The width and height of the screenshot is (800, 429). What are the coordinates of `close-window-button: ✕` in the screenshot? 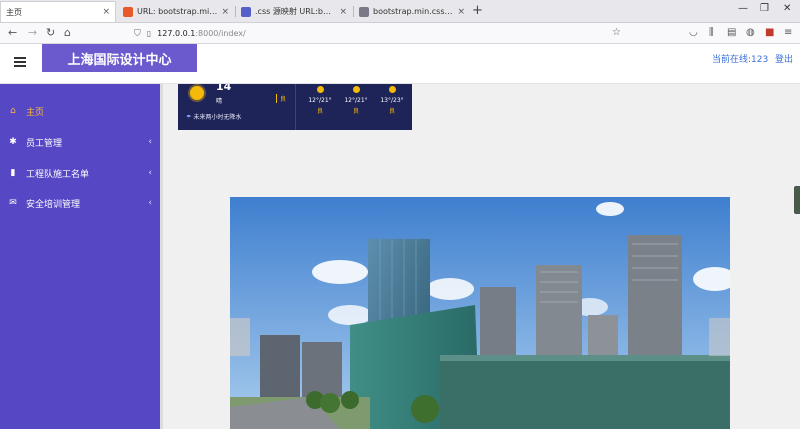 It's located at (787, 8).